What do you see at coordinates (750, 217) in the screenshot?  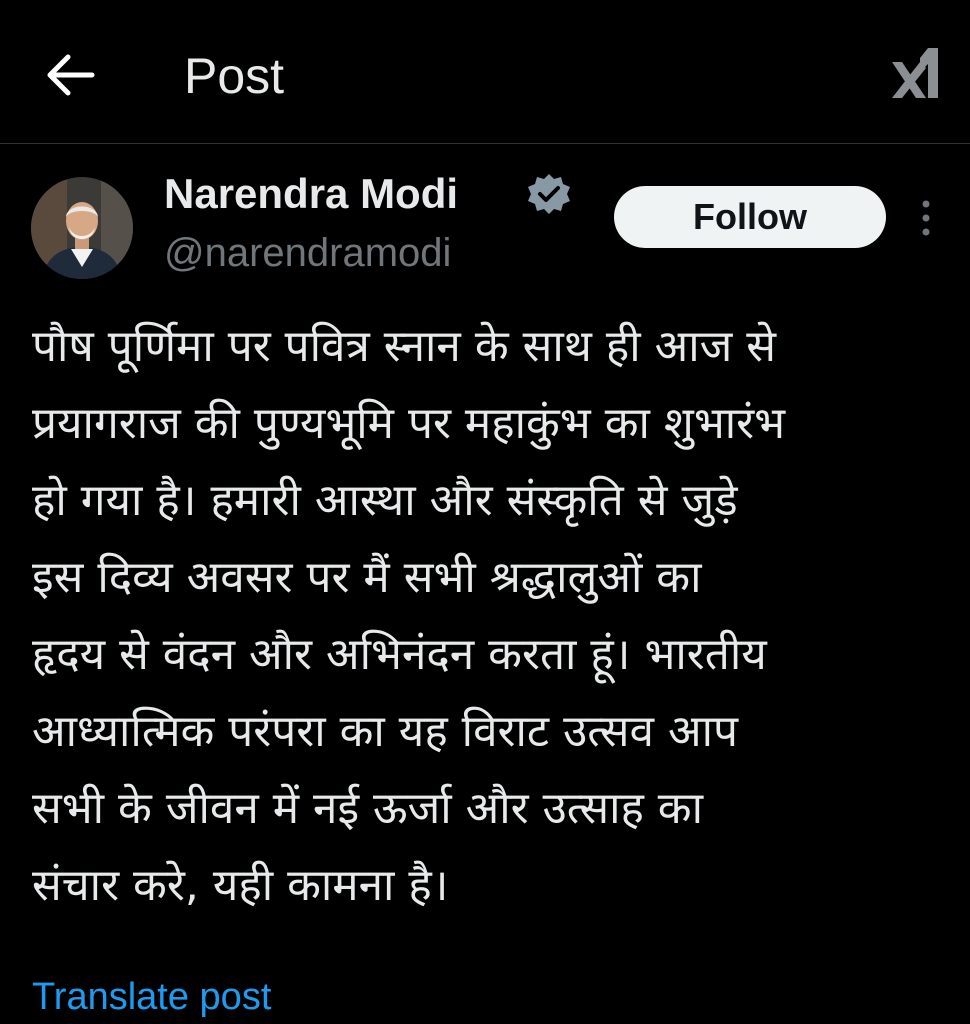 I see `follow-button: Follow` at bounding box center [750, 217].